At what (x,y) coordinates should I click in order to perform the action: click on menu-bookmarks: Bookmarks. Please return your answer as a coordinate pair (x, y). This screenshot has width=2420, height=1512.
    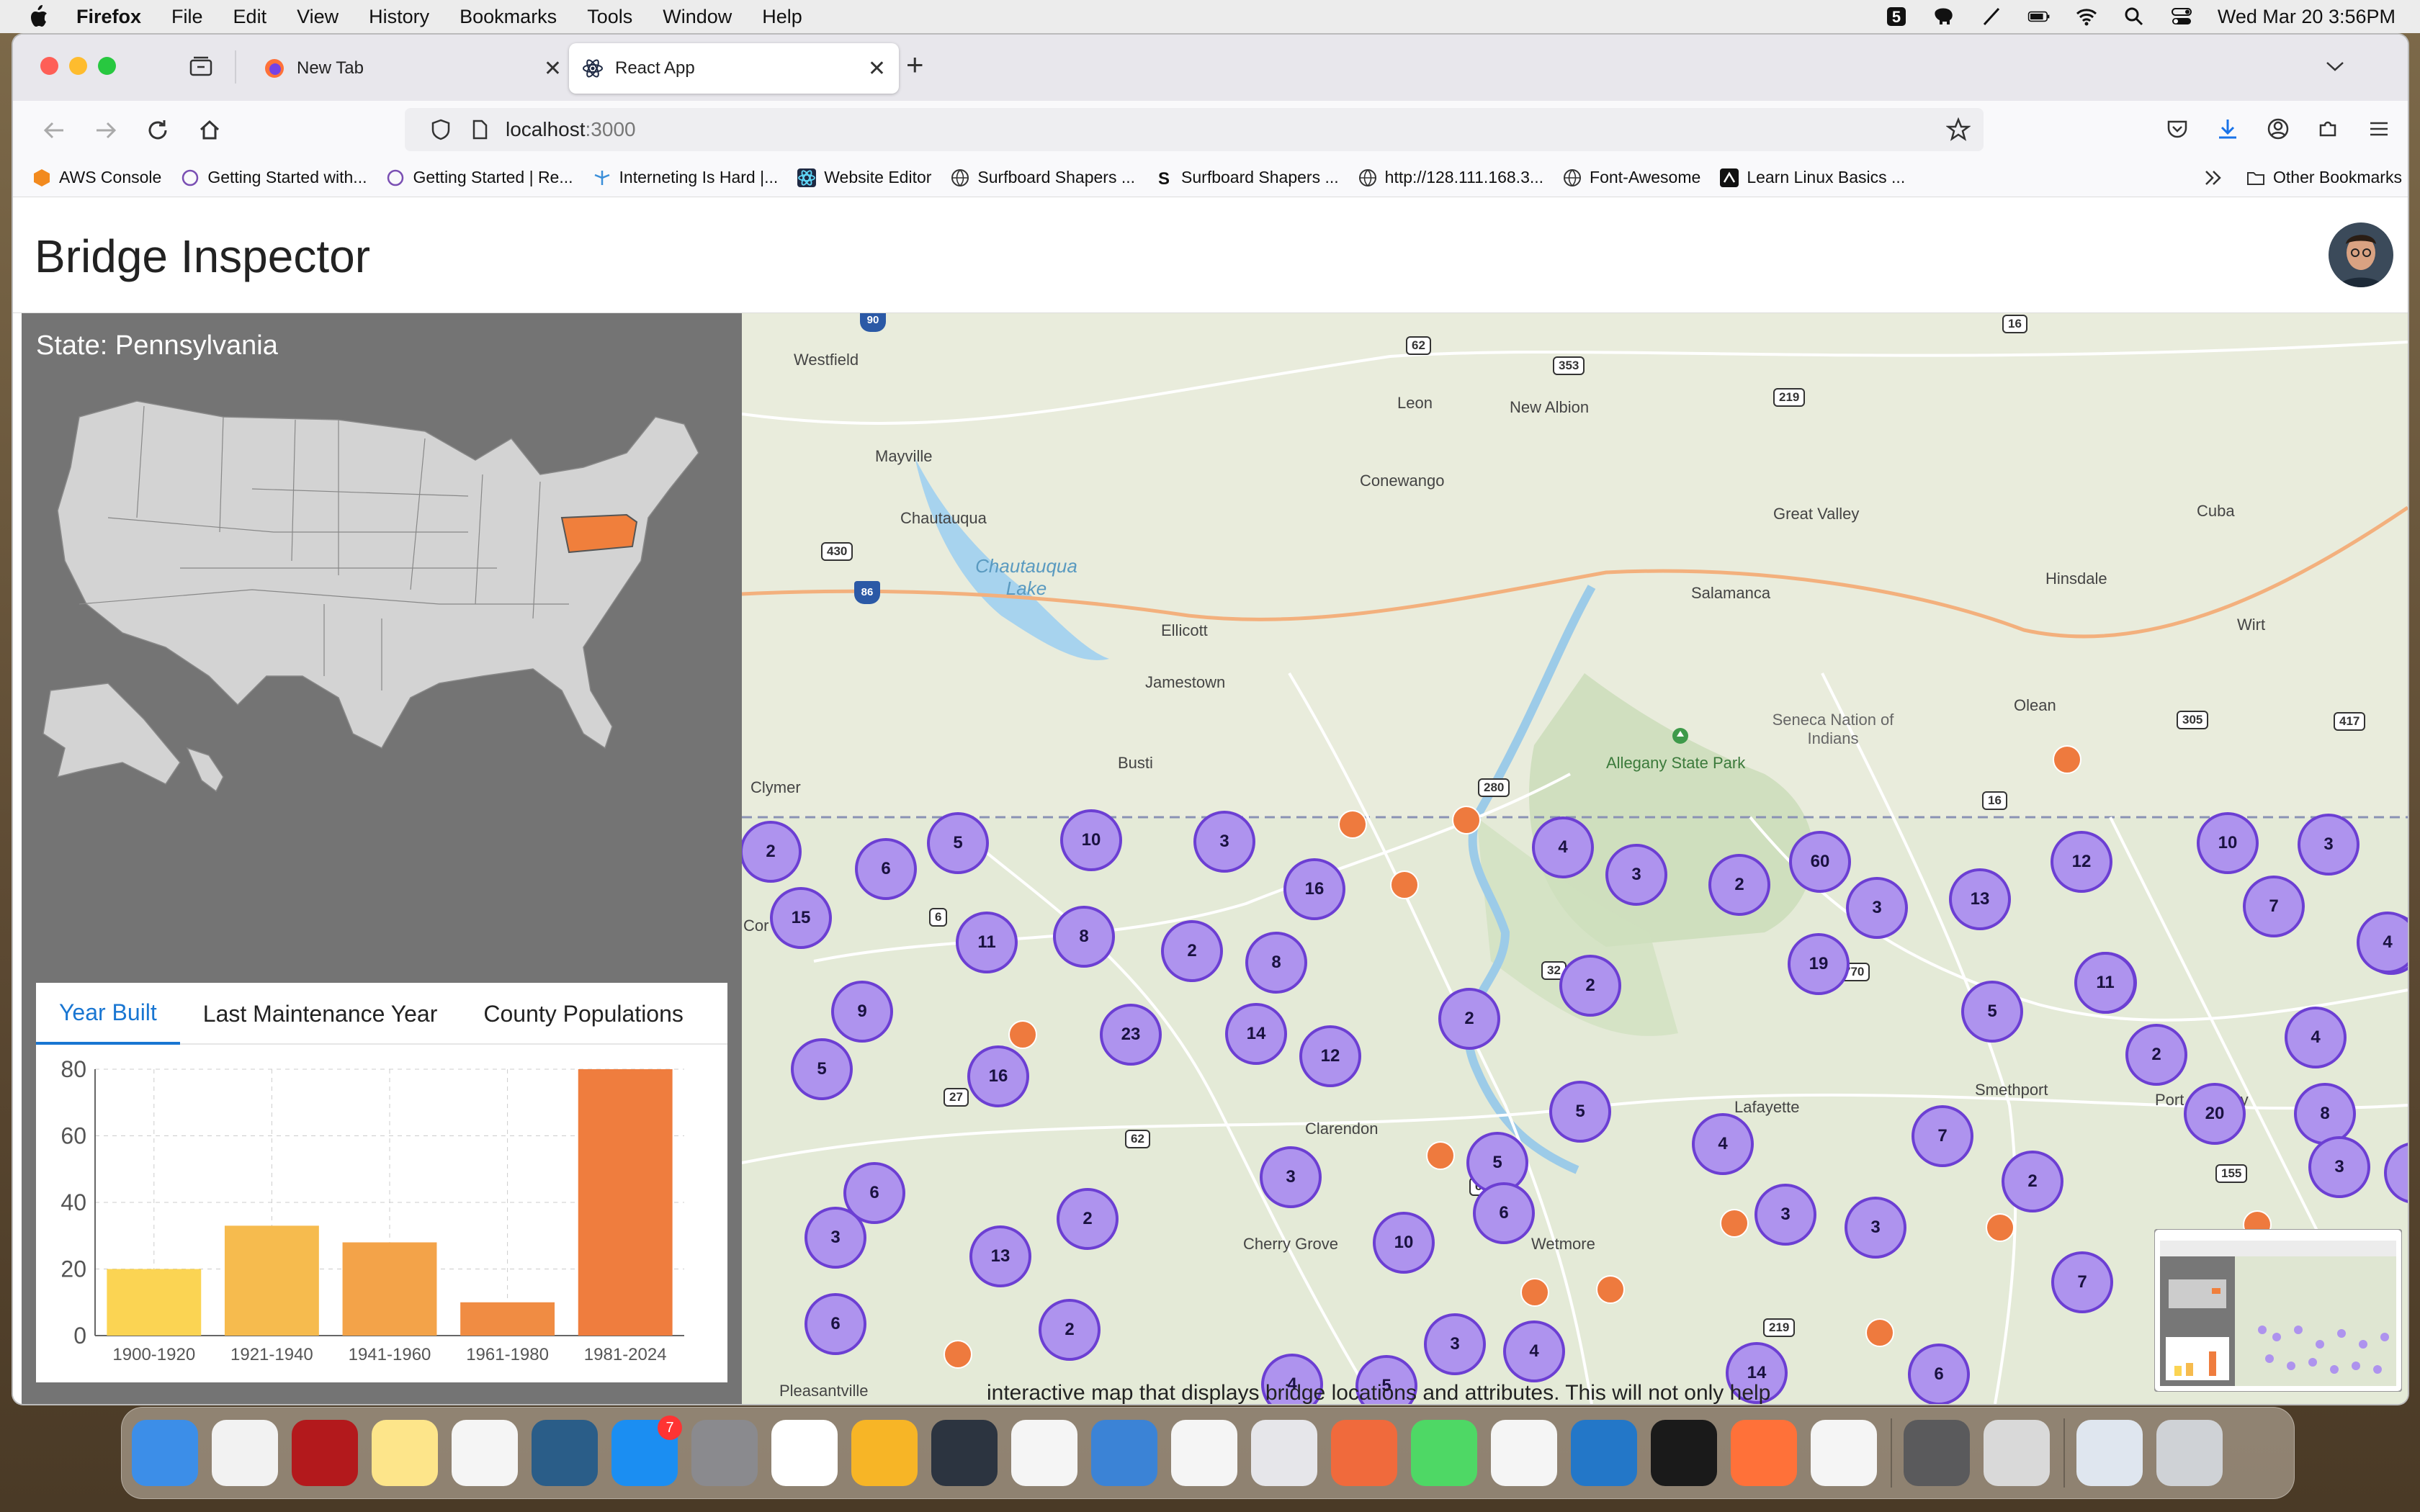
    Looking at the image, I should click on (508, 17).